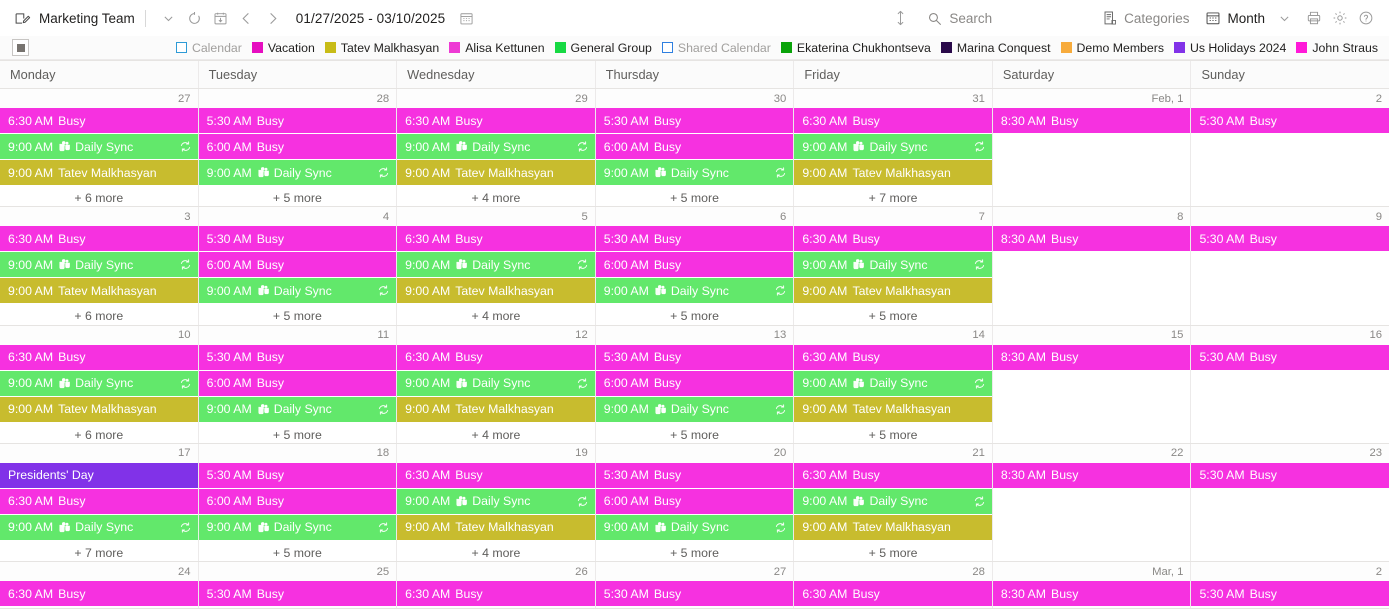 The width and height of the screenshot is (1389, 609). I want to click on view-dropdown-button, so click(1284, 18).